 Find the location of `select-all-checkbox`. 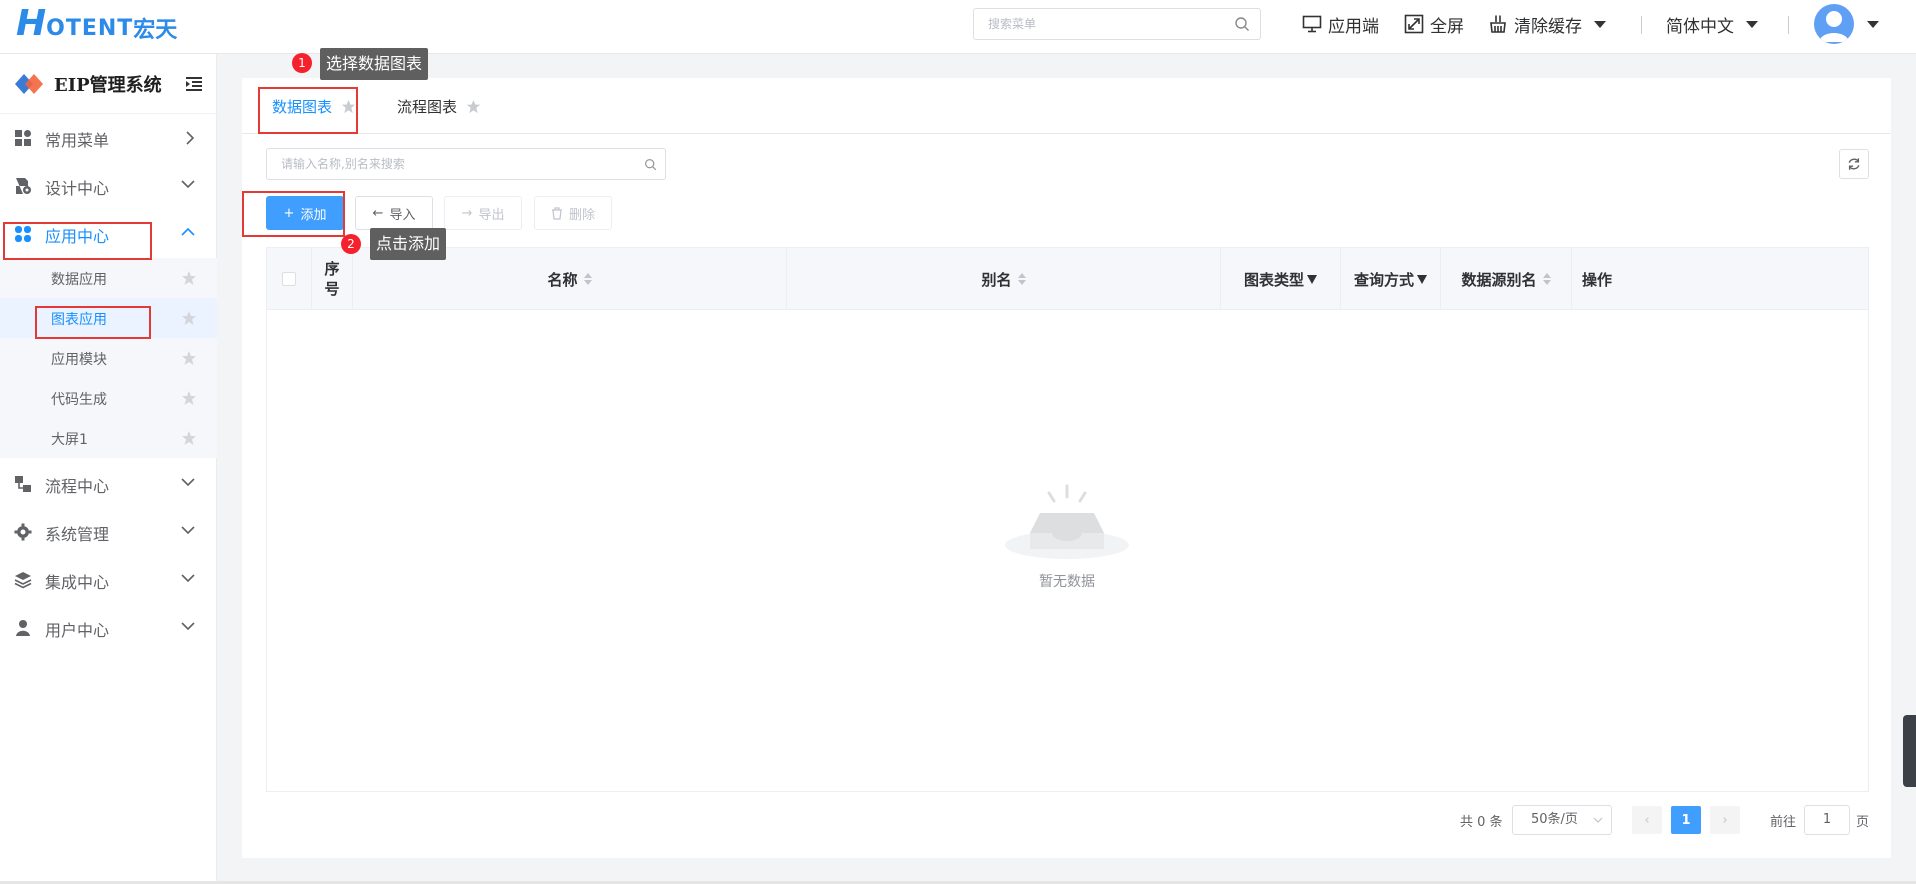

select-all-checkbox is located at coordinates (289, 279).